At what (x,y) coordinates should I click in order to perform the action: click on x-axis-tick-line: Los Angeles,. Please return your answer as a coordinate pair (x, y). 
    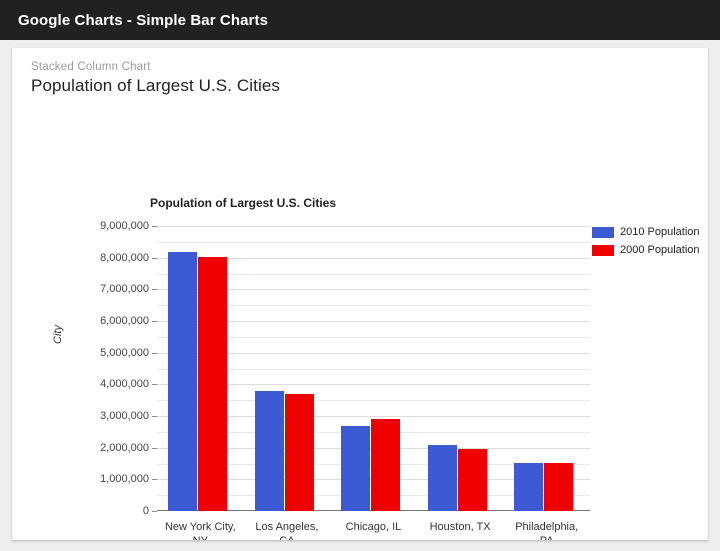
    Looking at the image, I should click on (287, 527).